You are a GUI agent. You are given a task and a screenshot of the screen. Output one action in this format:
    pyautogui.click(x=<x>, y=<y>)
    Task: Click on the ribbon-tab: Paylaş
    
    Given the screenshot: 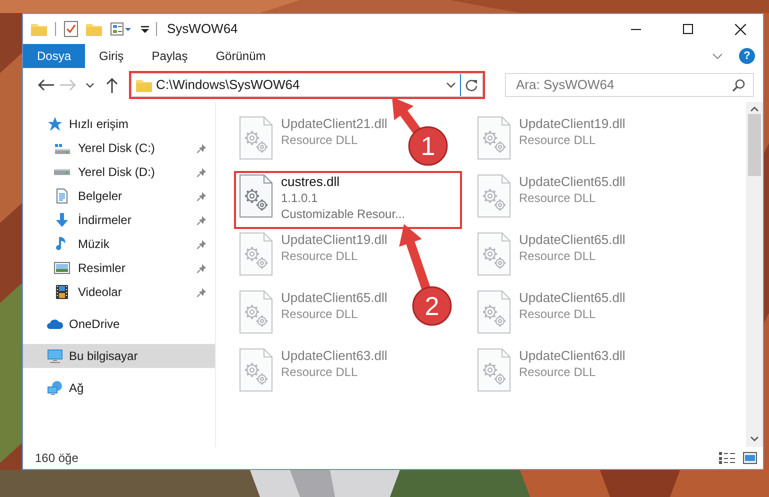 What is the action you would take?
    pyautogui.click(x=170, y=56)
    